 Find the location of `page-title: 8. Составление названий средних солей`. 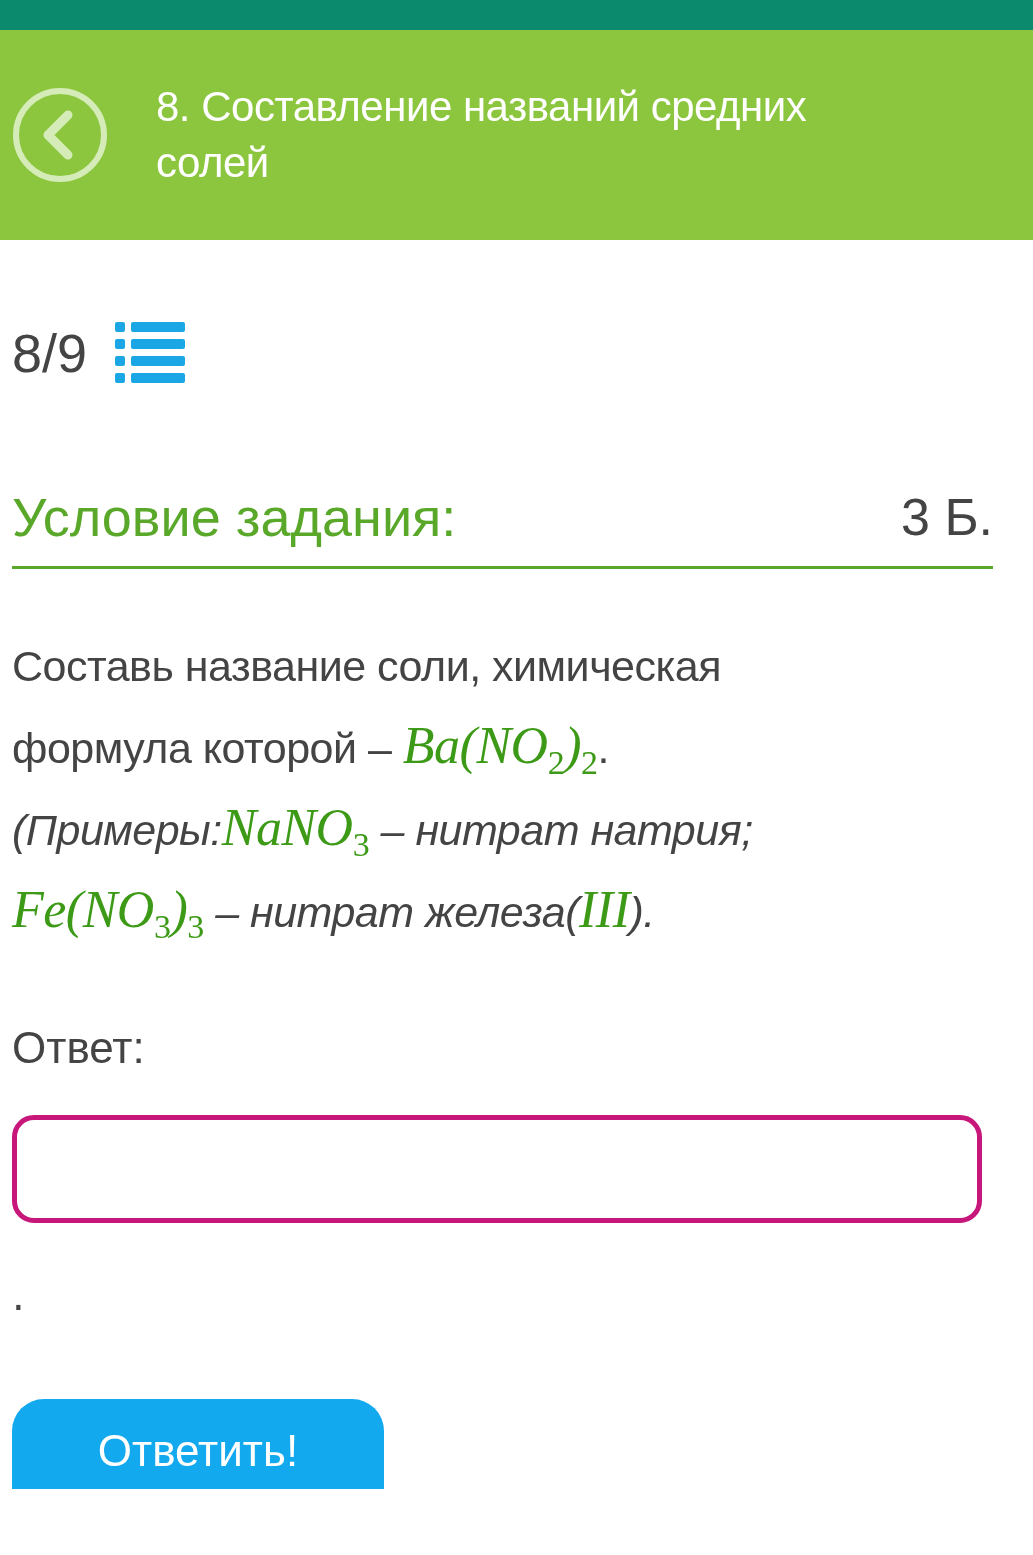

page-title: 8. Составление названий средних солей is located at coordinates (482, 135).